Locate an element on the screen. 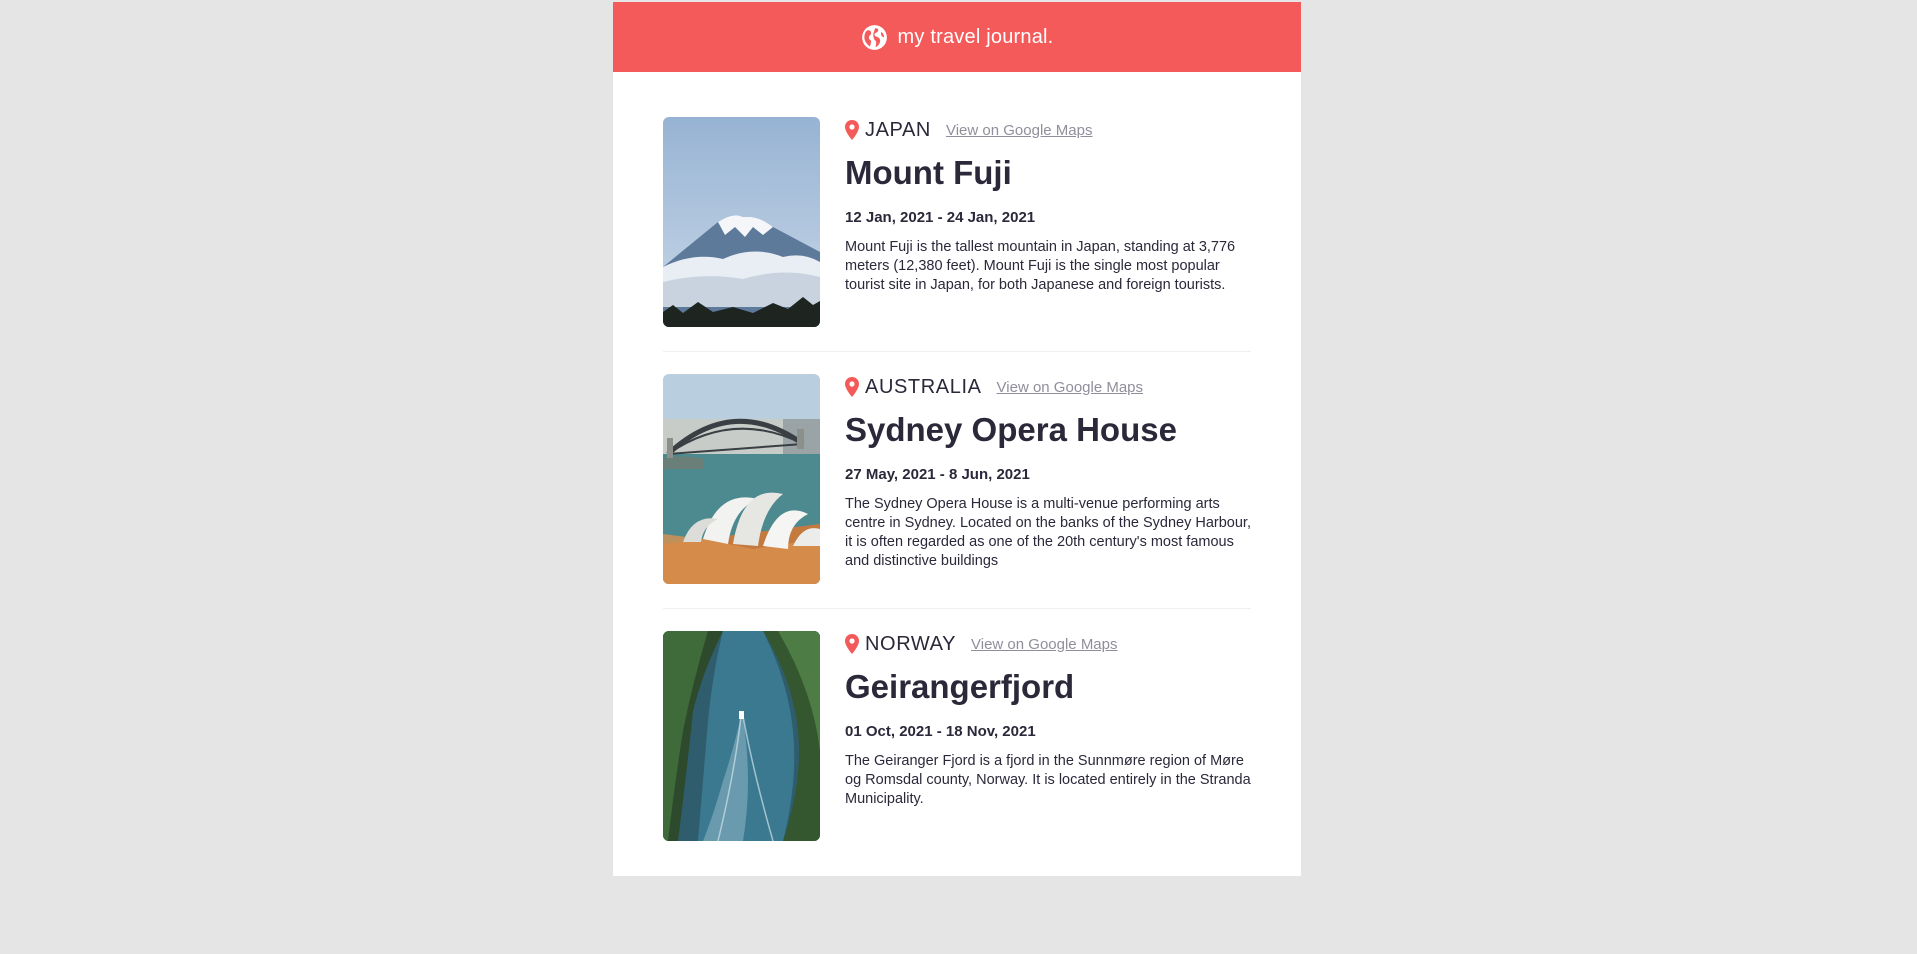  sydney-opera-house-photo is located at coordinates (741, 479).